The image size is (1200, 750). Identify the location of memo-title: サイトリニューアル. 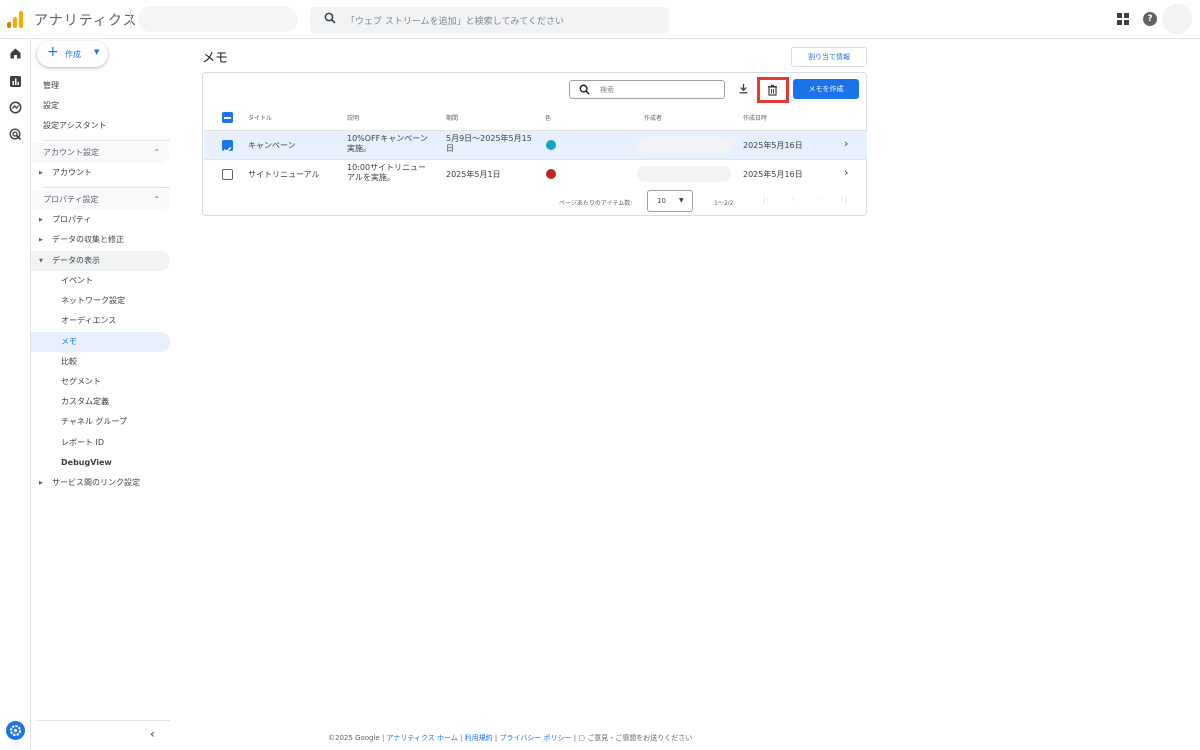
(284, 174).